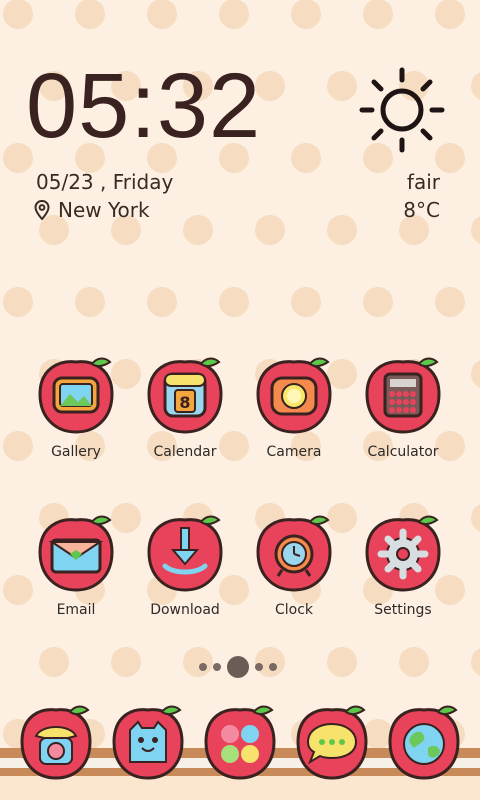 This screenshot has width=480, height=800. What do you see at coordinates (403, 610) in the screenshot?
I see `app-label-settings: Settings` at bounding box center [403, 610].